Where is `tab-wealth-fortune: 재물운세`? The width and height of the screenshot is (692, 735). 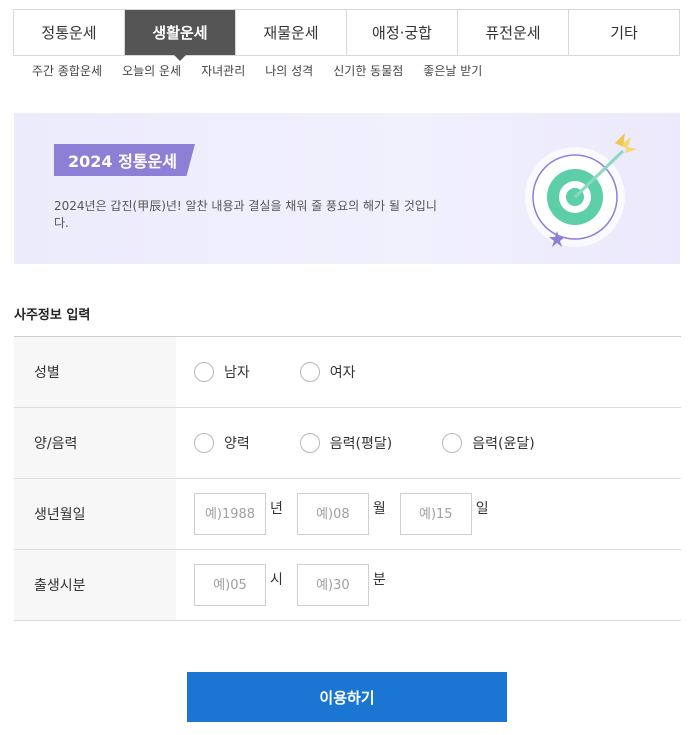
tab-wealth-fortune: 재물운세 is located at coordinates (290, 32).